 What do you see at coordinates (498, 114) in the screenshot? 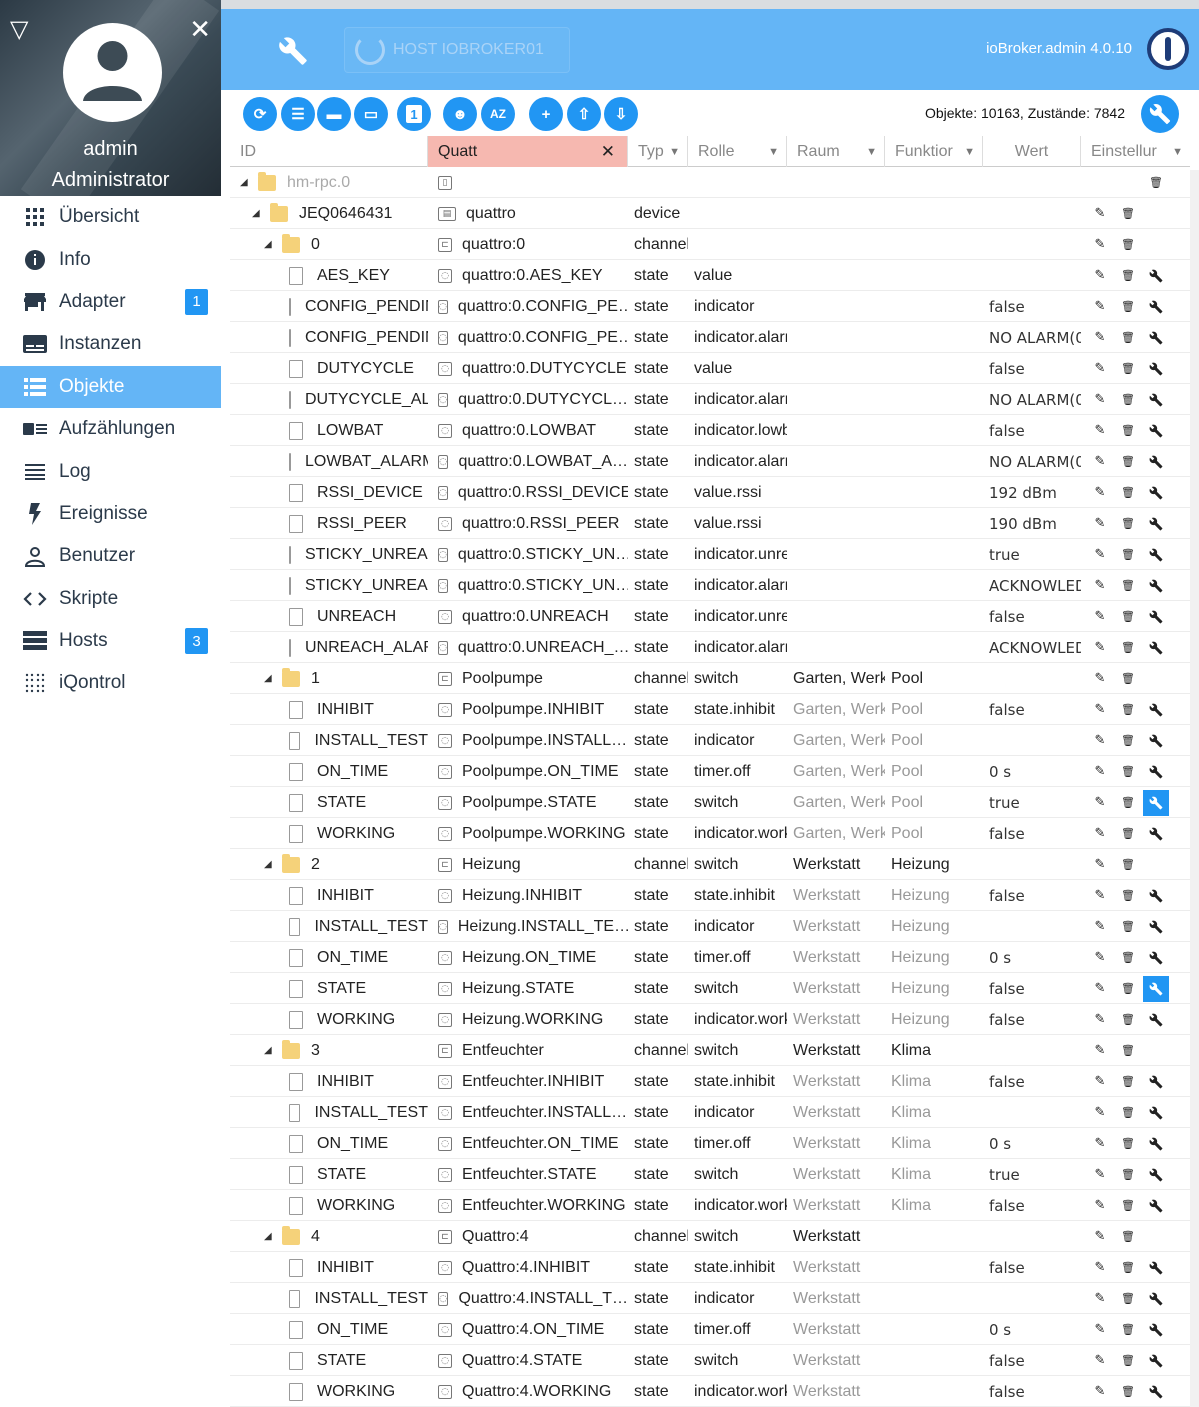
I see `sort-az-button: AZ` at bounding box center [498, 114].